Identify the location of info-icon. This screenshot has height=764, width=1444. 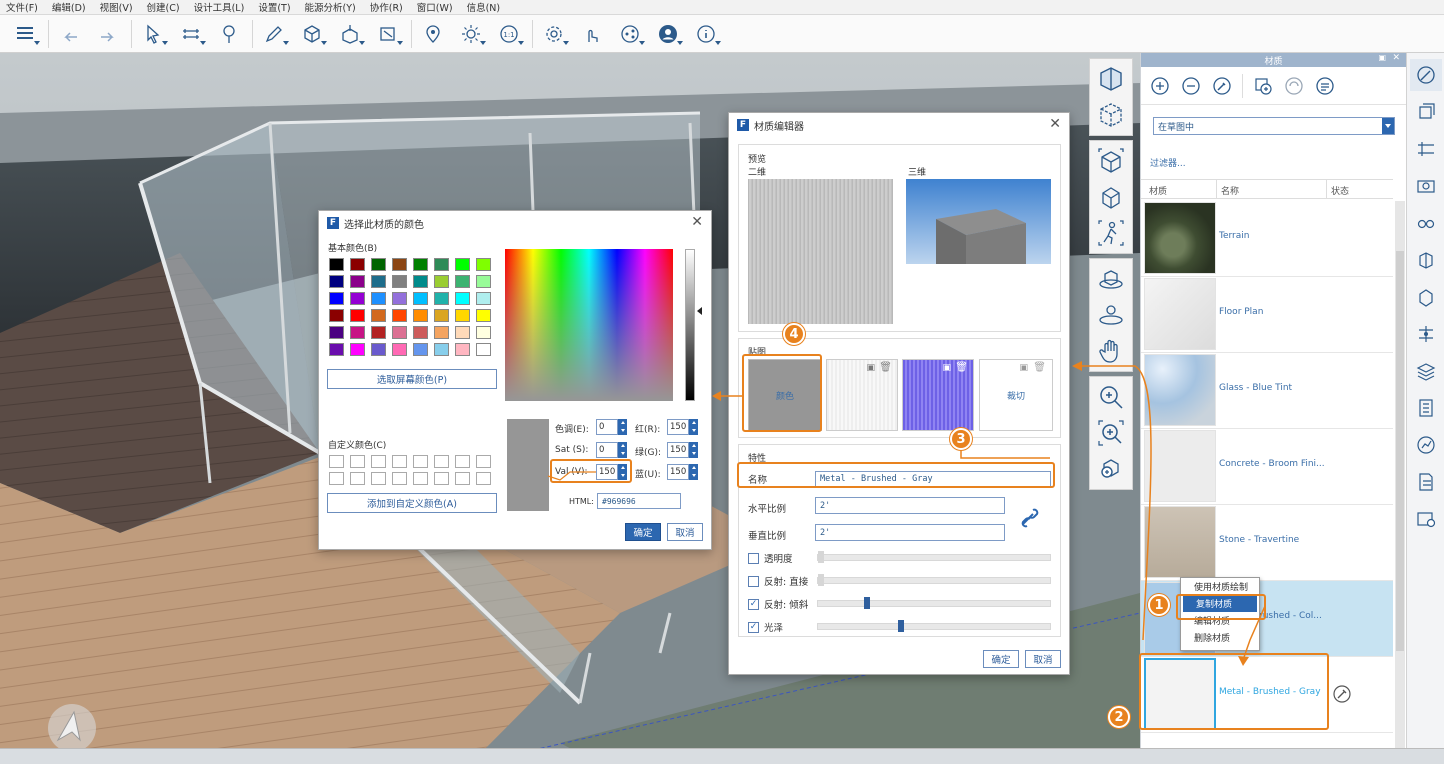
(706, 34).